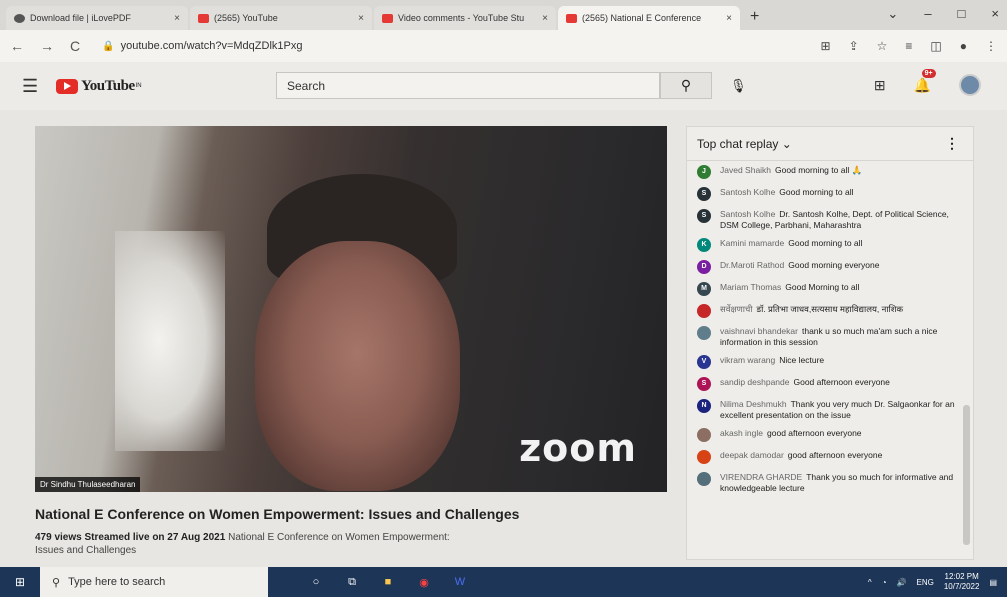 Image resolution: width=1007 pixels, height=597 pixels. Describe the element at coordinates (835, 362) in the screenshot. I see `chat-message: Vvikram warang Nice lecture` at that location.